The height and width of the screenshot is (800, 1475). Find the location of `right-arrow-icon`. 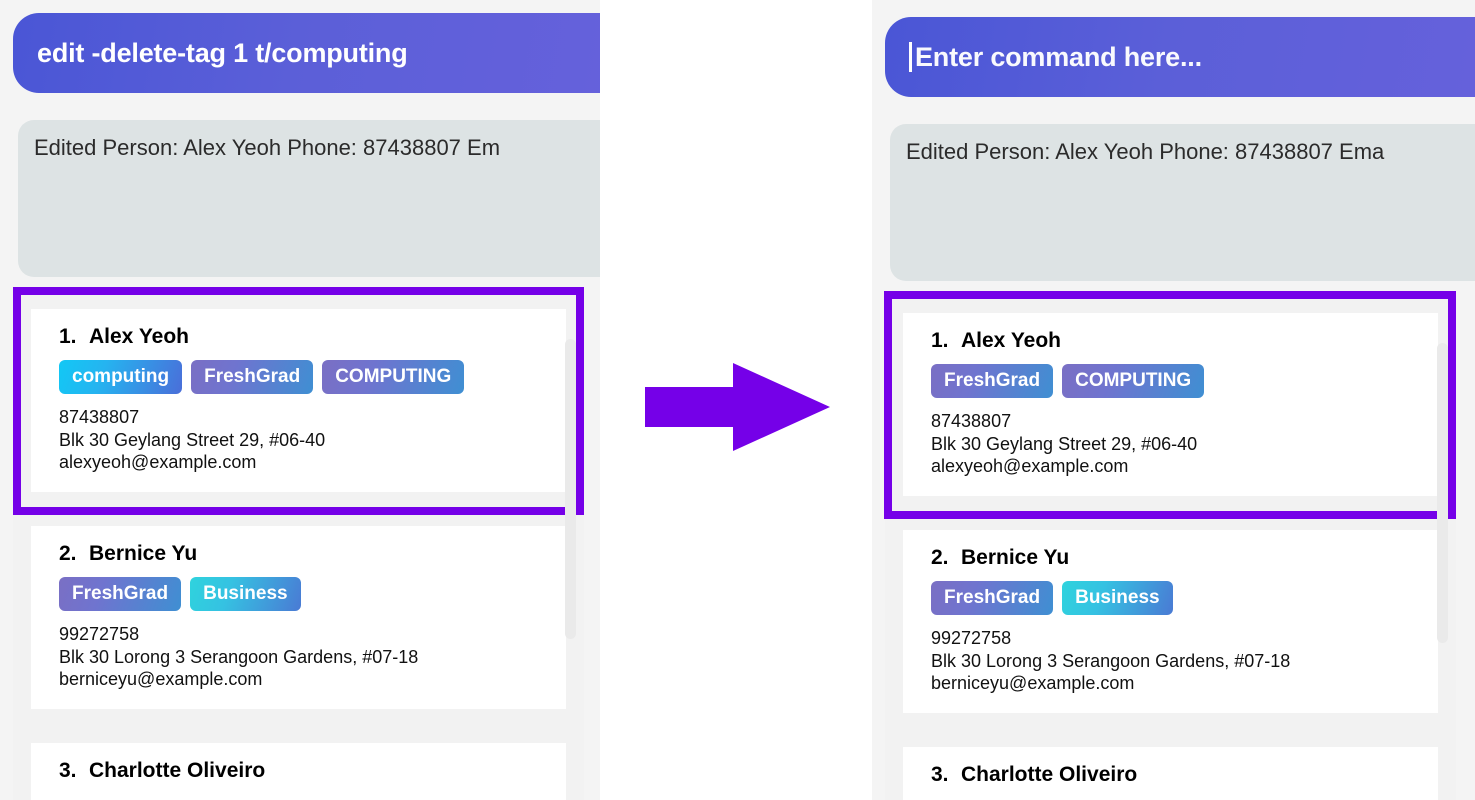

right-arrow-icon is located at coordinates (737, 407).